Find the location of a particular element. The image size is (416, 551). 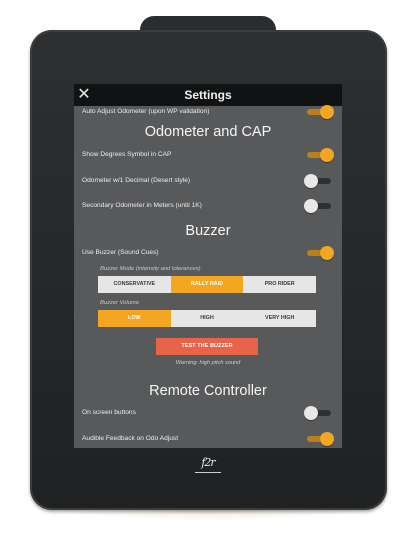

warning-text: Warning: high pitch sound is located at coordinates (208, 363).